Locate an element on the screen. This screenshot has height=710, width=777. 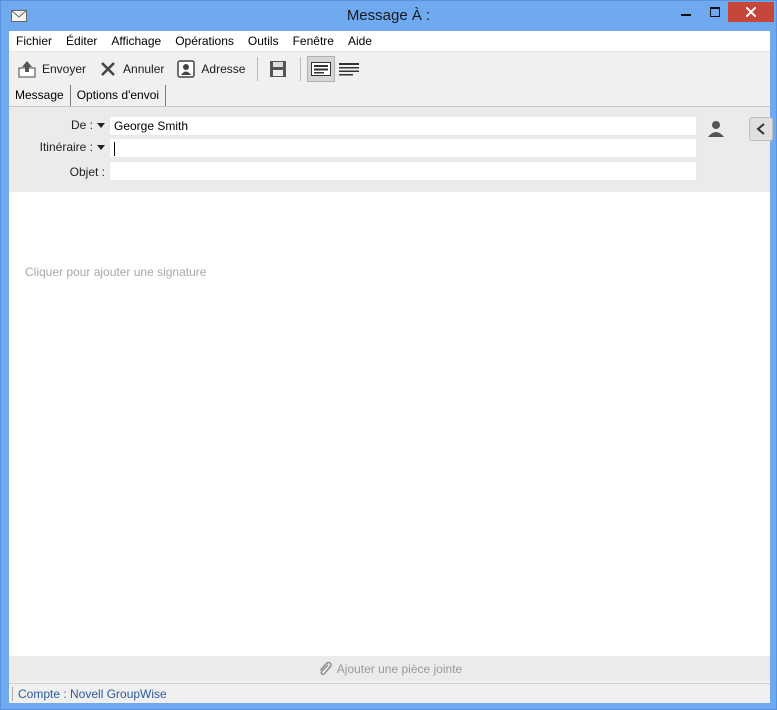
subject-label: Objet : is located at coordinates (87, 172).